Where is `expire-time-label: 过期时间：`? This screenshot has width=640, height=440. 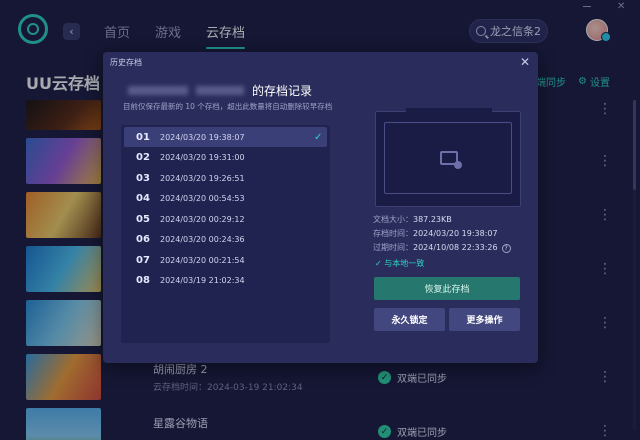 expire-time-label: 过期时间： is located at coordinates (393, 247).